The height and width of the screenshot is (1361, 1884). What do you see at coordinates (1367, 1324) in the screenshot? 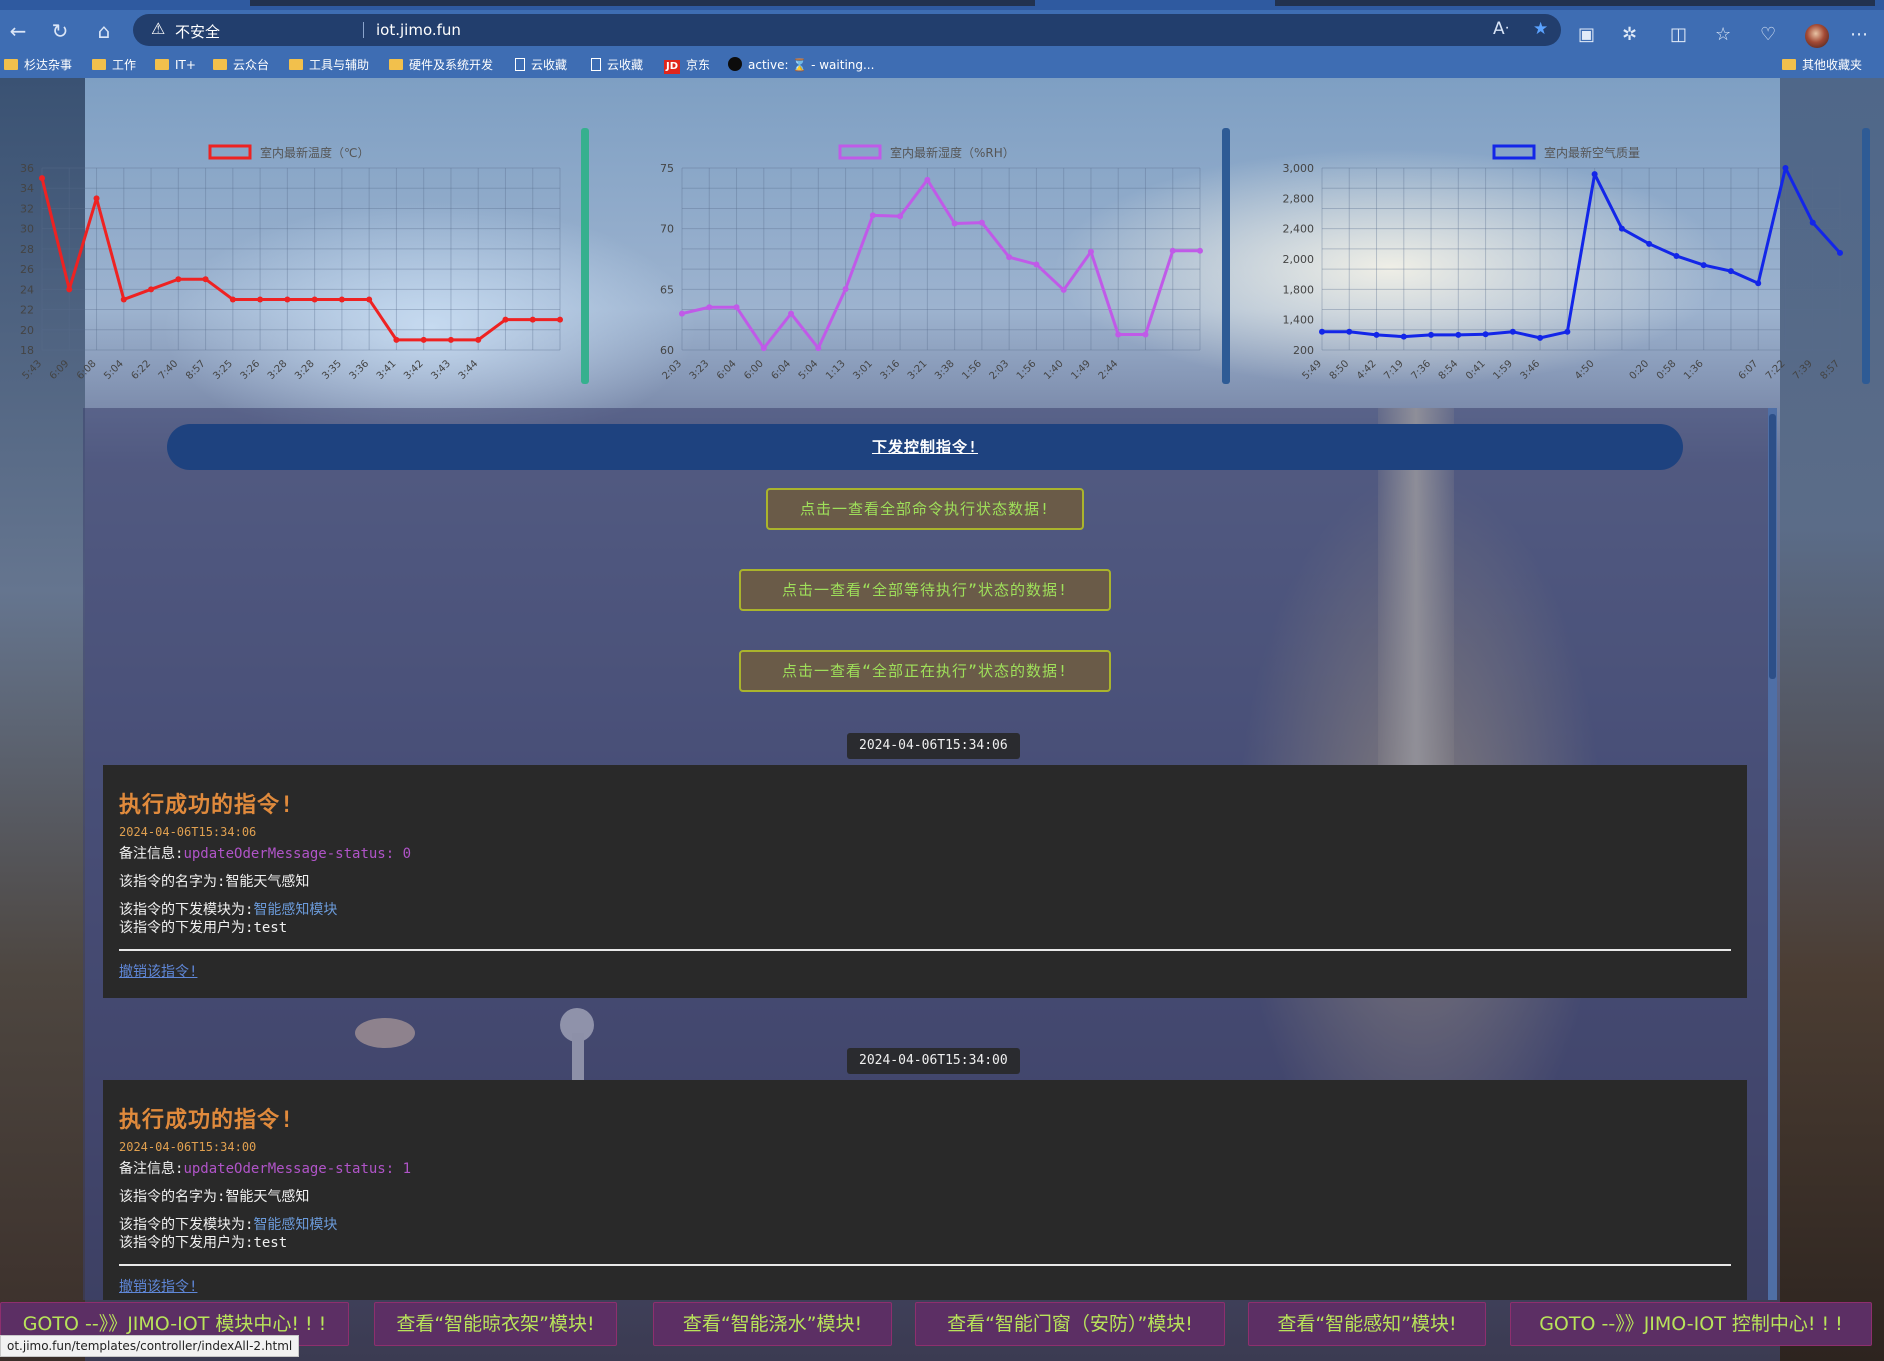
I see `sensing-module-button: 查看“智能感知”模块!` at bounding box center [1367, 1324].